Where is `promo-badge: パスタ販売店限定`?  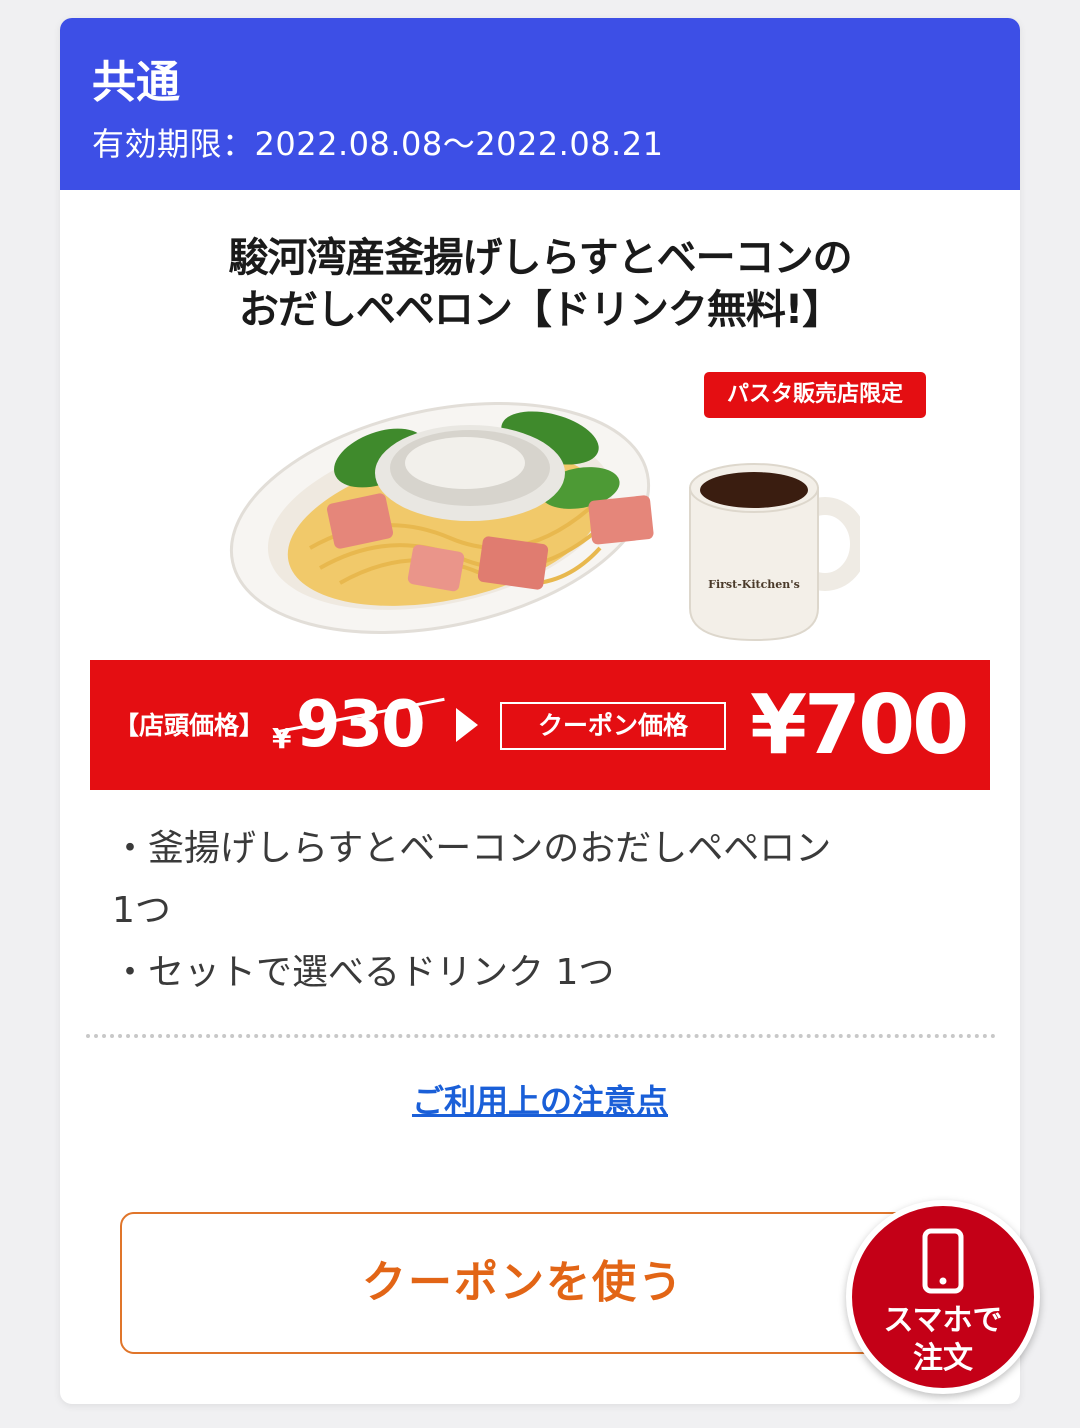
promo-badge: パスタ販売店限定 is located at coordinates (815, 395).